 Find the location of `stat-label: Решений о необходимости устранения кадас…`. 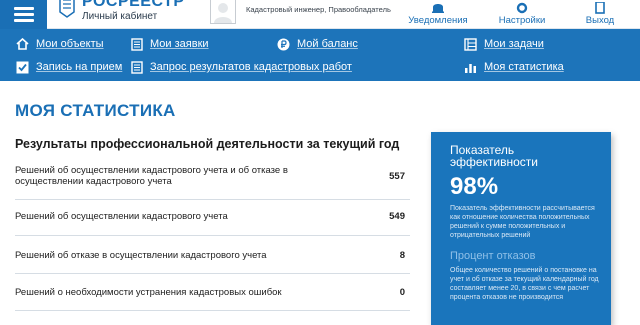

stat-label: Решений о необходимости устранения кадас… is located at coordinates (148, 292).